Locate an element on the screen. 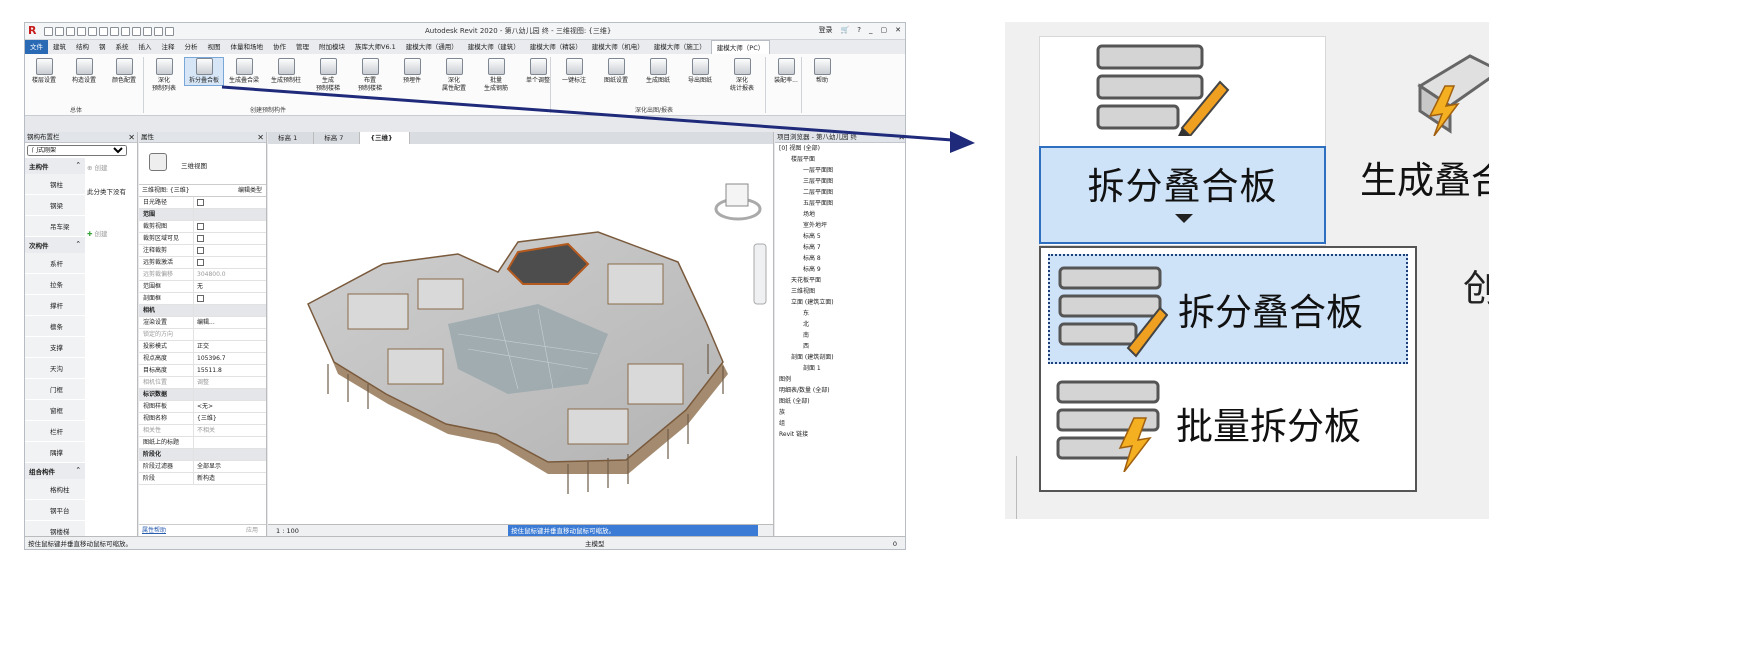  property-row: 日光路径 is located at coordinates (202, 203).